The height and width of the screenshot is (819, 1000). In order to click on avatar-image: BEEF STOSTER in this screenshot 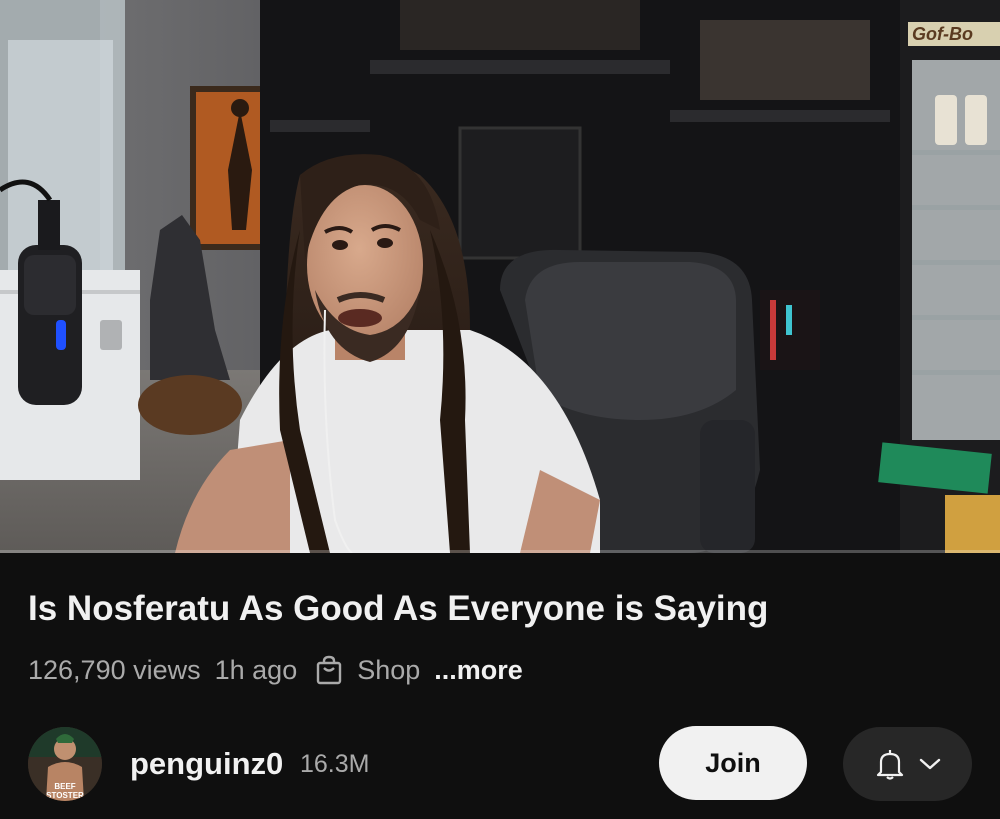, I will do `click(65, 764)`.